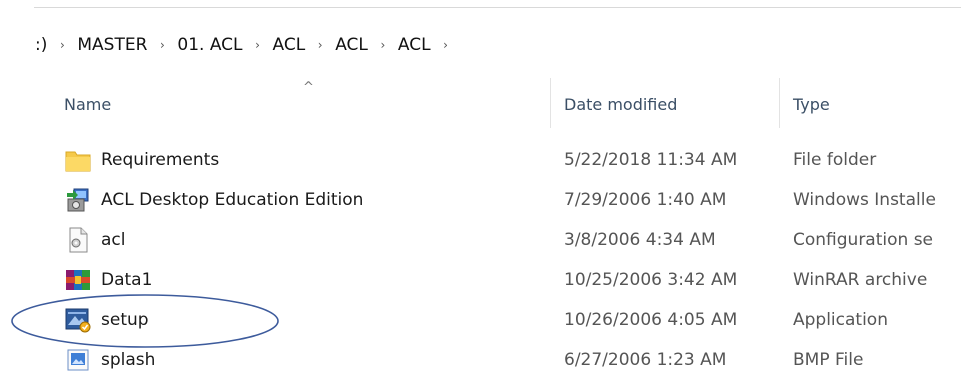 The height and width of the screenshot is (380, 961). Describe the element at coordinates (864, 200) in the screenshot. I see `file-type-cell: Windows Installe` at that location.